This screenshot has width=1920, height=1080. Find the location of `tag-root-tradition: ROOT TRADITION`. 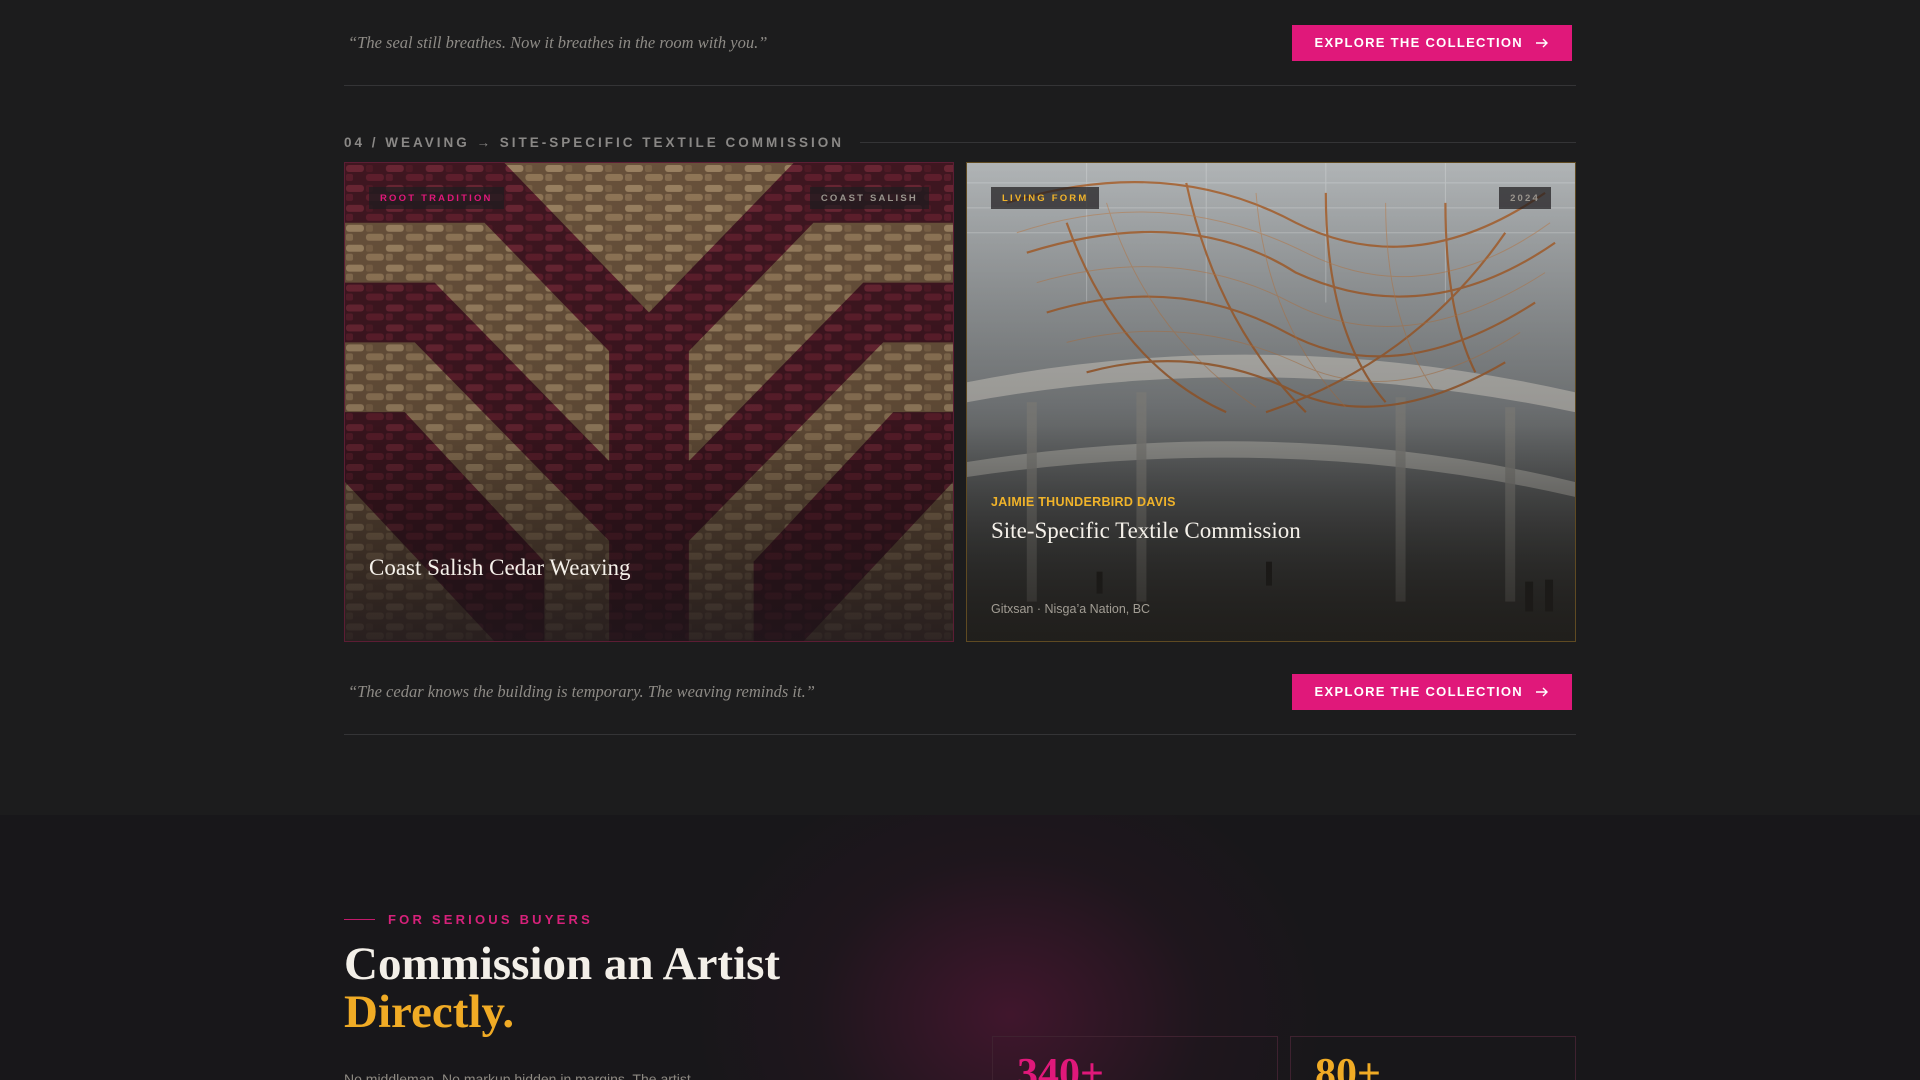

tag-root-tradition: ROOT TRADITION is located at coordinates (436, 198).